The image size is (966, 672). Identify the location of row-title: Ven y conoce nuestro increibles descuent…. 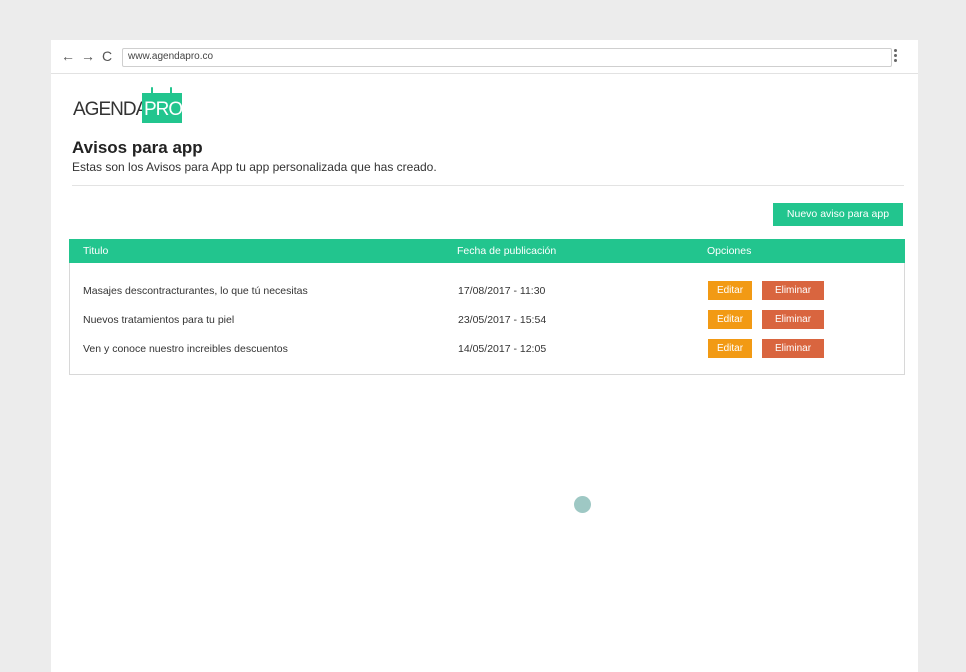
(185, 349).